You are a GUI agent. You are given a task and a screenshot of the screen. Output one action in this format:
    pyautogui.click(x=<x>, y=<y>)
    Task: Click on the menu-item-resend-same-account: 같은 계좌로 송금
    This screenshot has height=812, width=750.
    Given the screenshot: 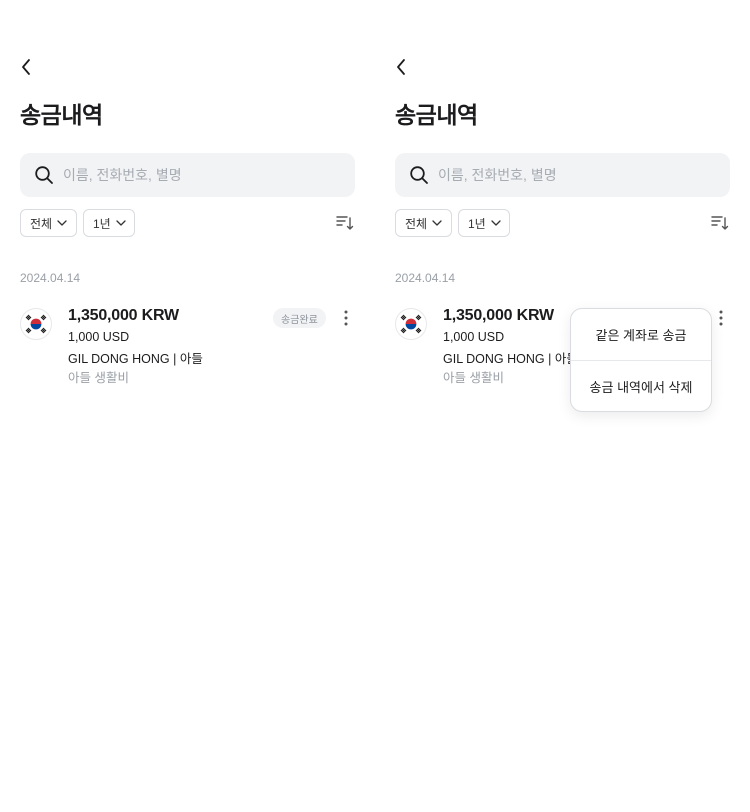 What is the action you would take?
    pyautogui.click(x=641, y=334)
    